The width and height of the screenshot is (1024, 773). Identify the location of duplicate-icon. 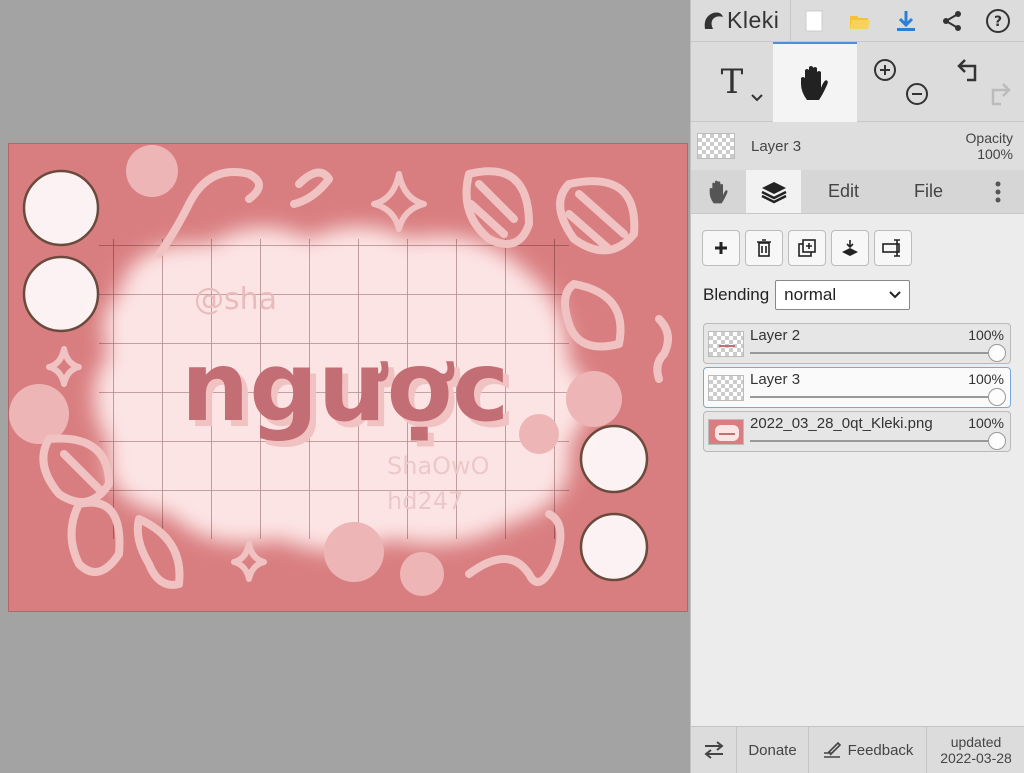
(807, 248).